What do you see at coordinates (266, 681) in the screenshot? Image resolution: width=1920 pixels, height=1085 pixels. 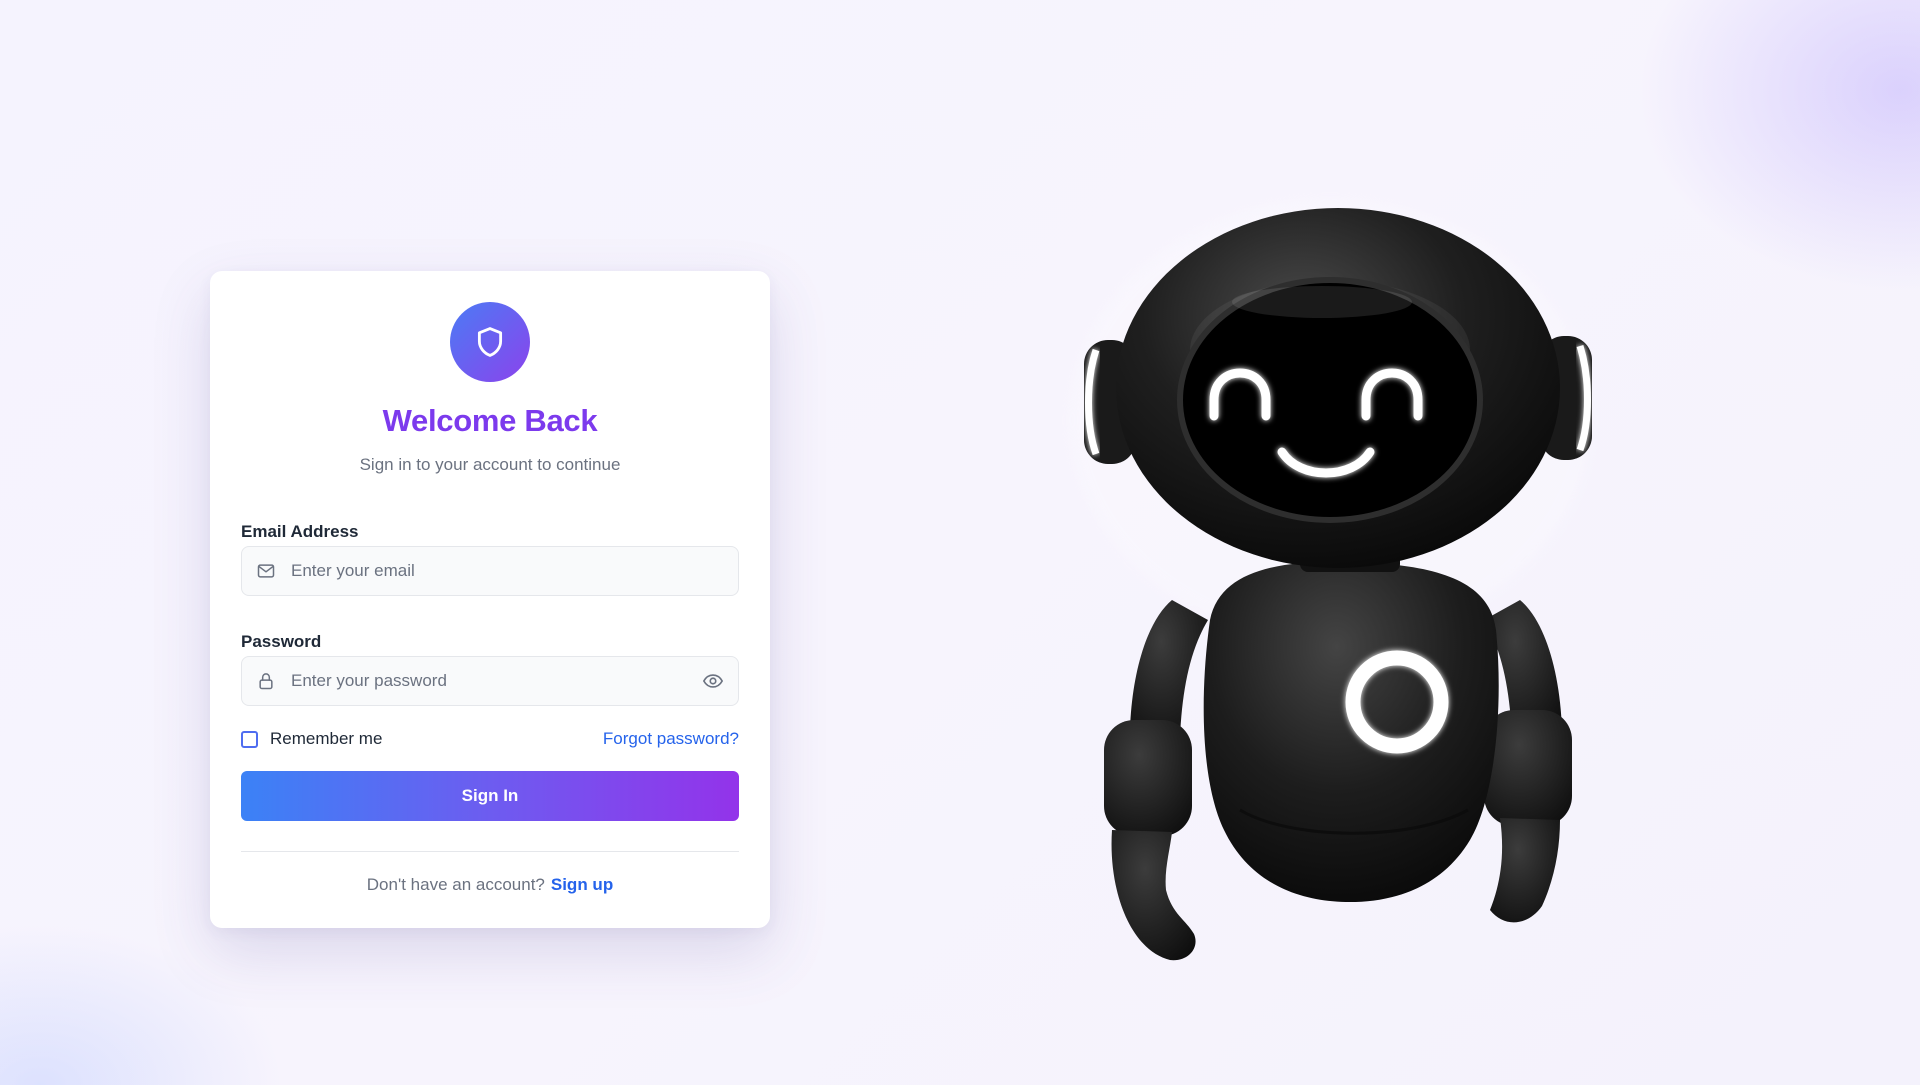 I see `lock-icon` at bounding box center [266, 681].